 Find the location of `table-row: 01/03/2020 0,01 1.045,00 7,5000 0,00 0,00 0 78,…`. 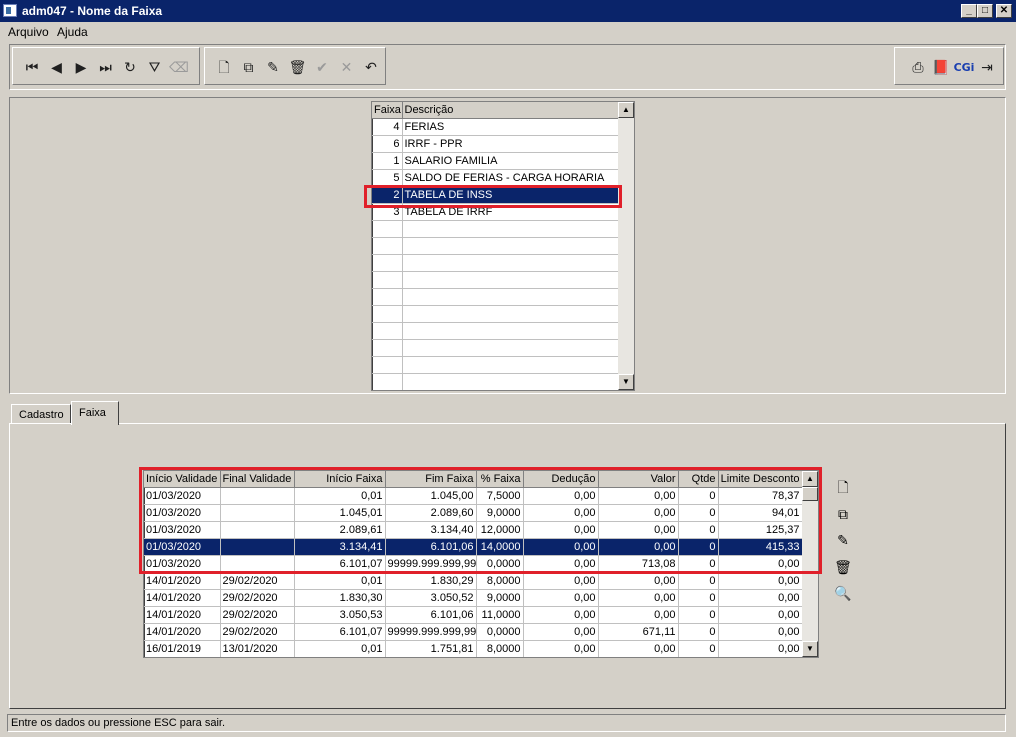

table-row: 01/03/2020 0,01 1.045,00 7,5000 0,00 0,00 0 78,… is located at coordinates (473, 496).